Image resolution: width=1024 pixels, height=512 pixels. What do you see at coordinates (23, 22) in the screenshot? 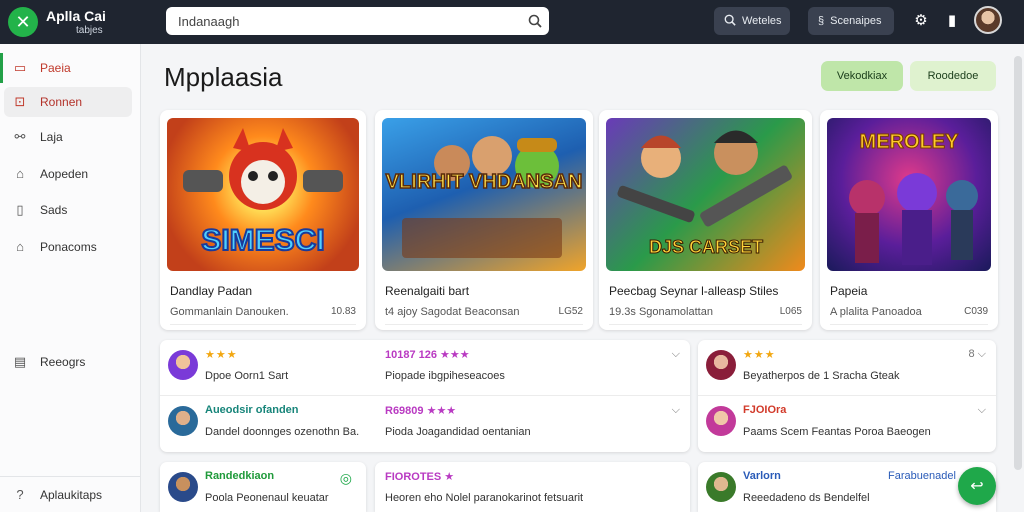
I see `app-logo-icon: ✕` at bounding box center [23, 22].